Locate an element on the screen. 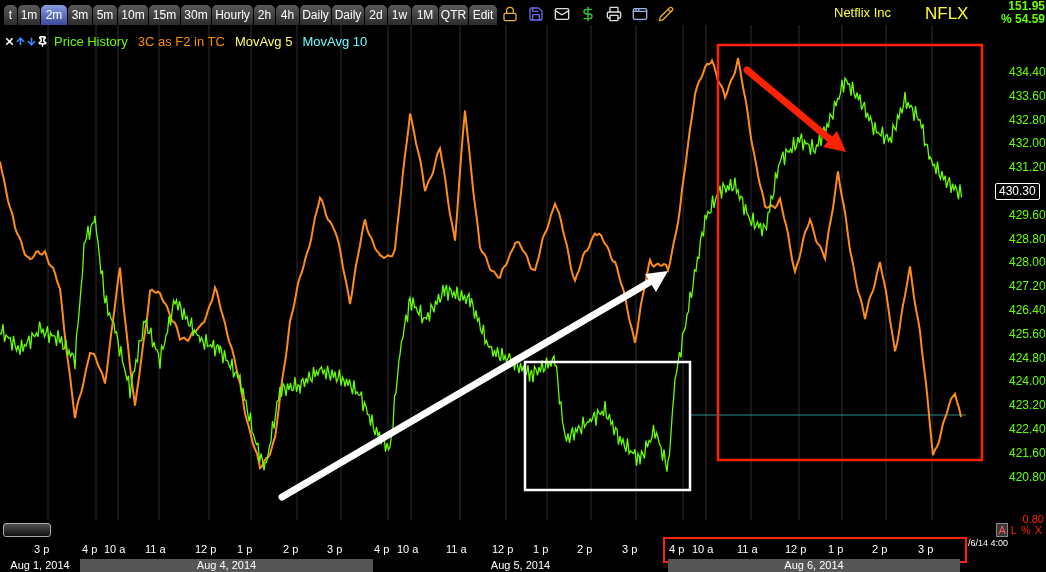 The height and width of the screenshot is (572, 1046). printer-icon is located at coordinates (614, 14).